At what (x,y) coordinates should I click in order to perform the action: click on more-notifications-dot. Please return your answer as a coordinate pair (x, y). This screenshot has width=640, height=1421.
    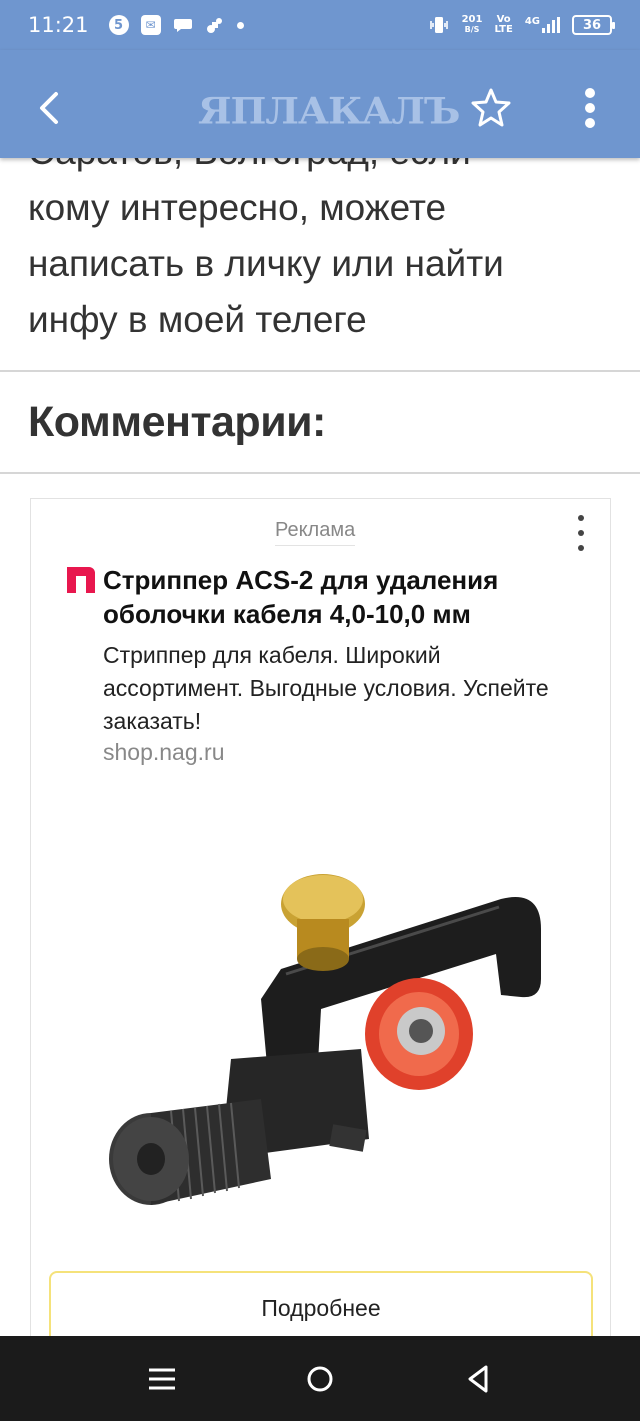
    Looking at the image, I should click on (240, 25).